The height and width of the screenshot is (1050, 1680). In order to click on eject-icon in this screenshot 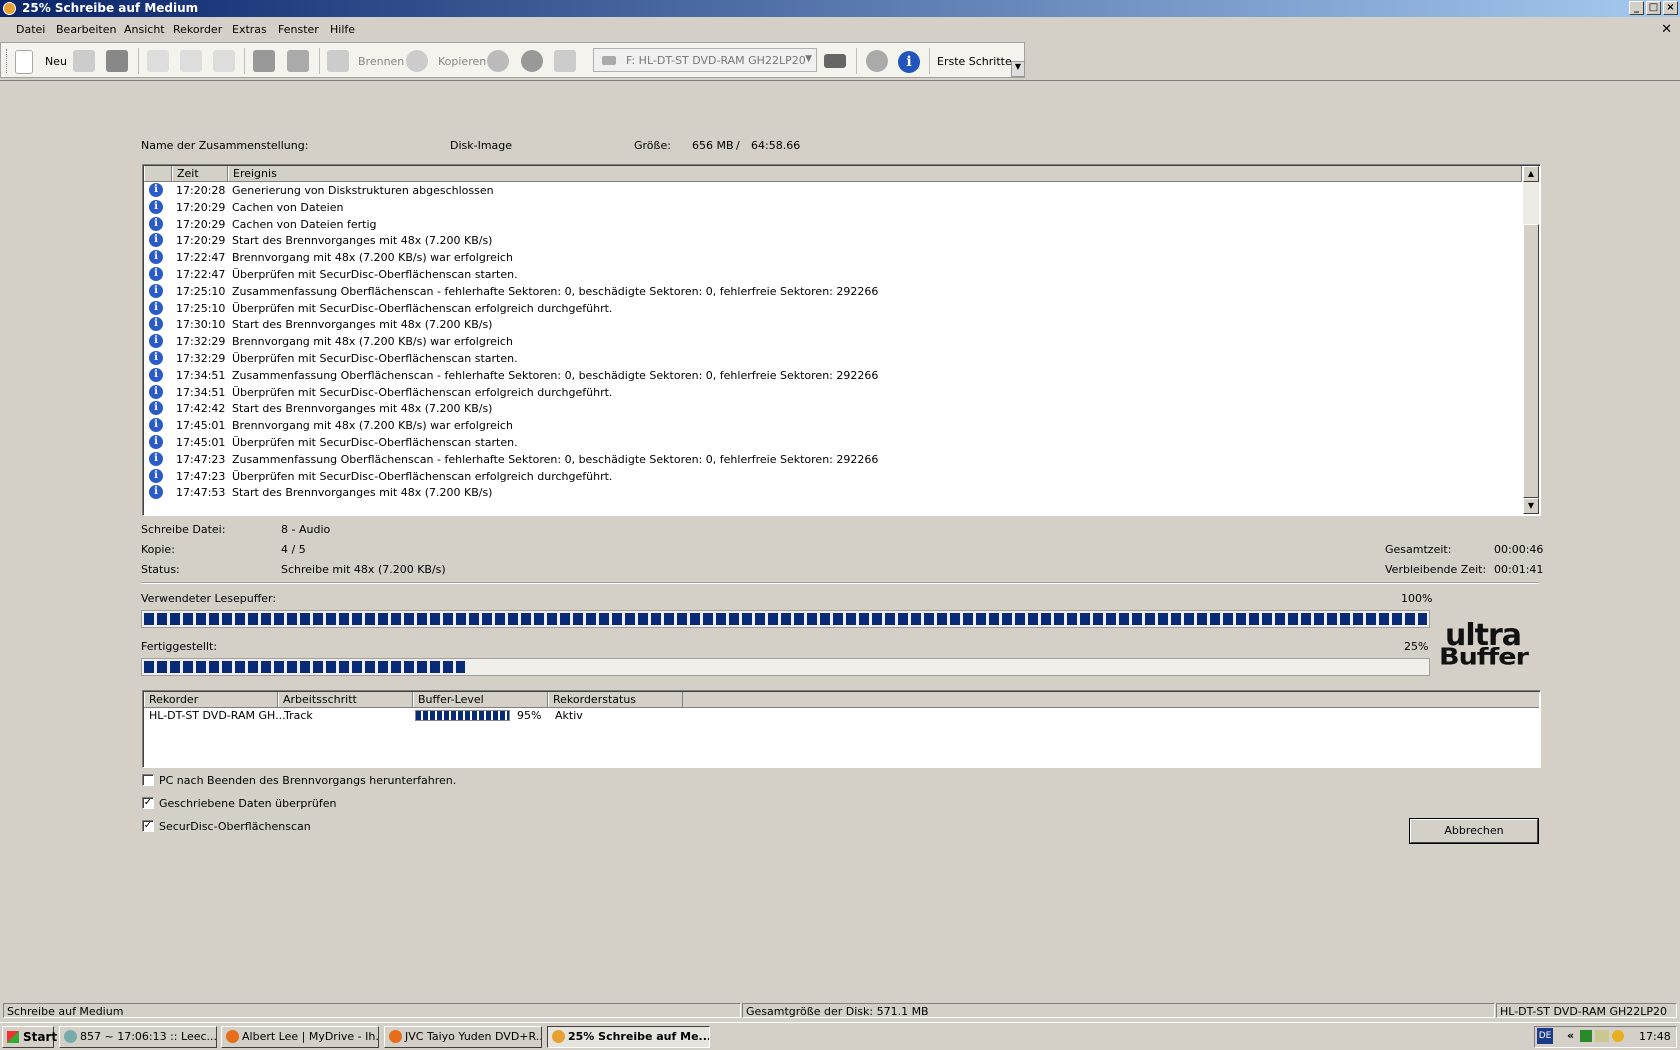, I will do `click(532, 61)`.